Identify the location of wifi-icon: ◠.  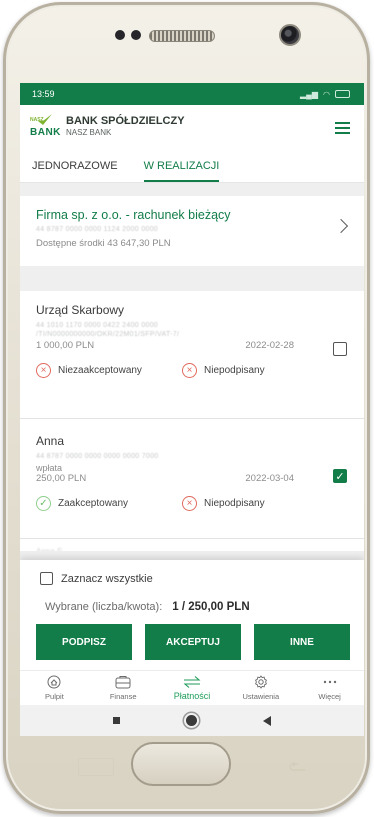
(326, 94).